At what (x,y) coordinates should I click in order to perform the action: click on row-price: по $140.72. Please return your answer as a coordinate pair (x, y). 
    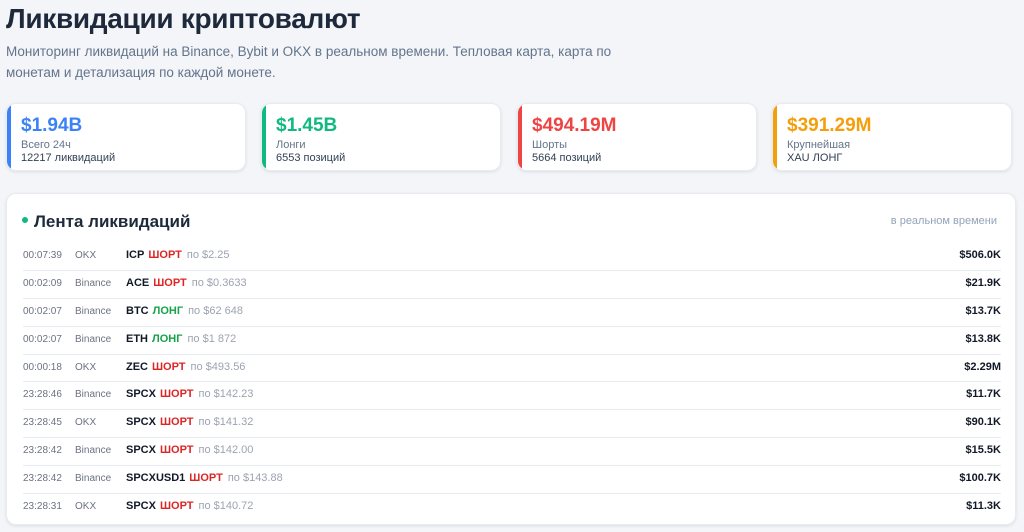
    Looking at the image, I should click on (226, 506).